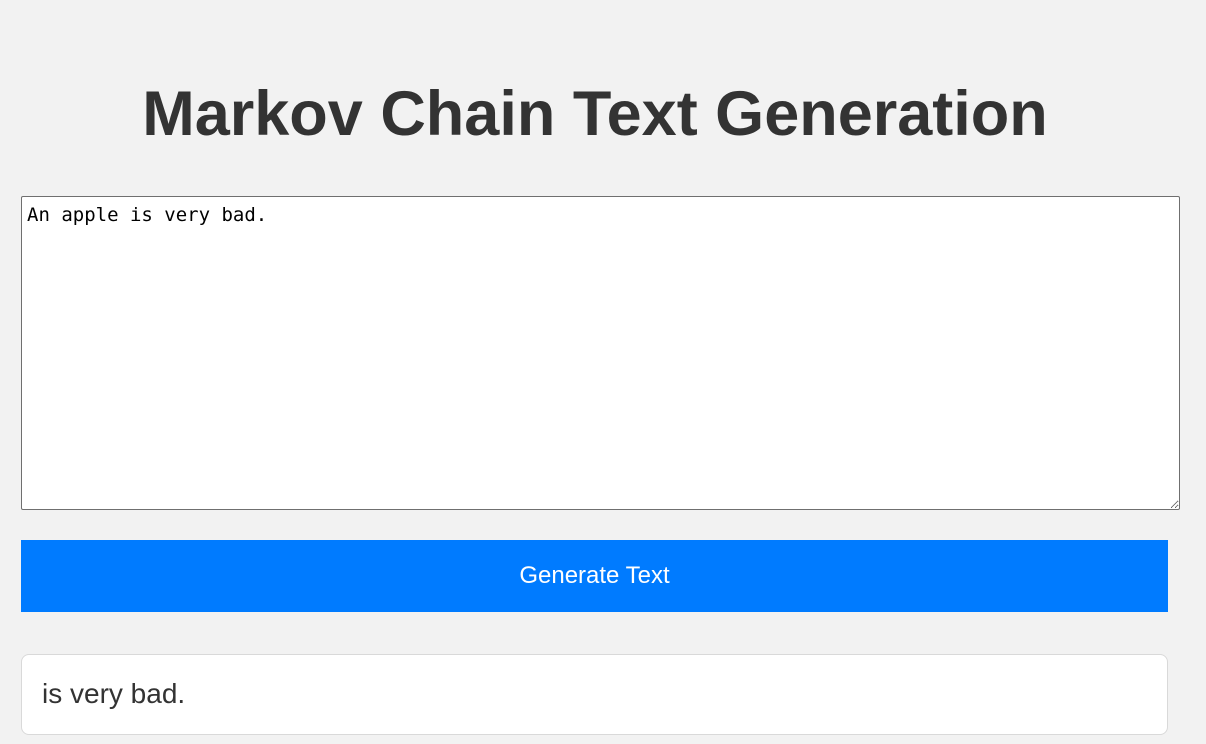  I want to click on generated-text-output: is very bad., so click(594, 694).